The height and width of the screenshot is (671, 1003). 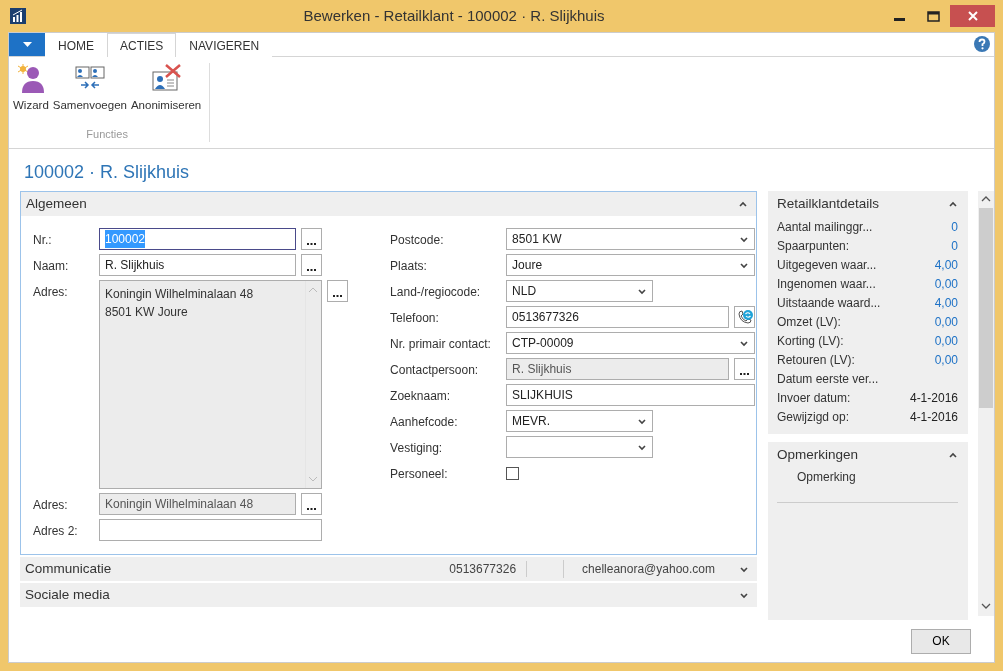 What do you see at coordinates (982, 44) in the screenshot?
I see `help-icon` at bounding box center [982, 44].